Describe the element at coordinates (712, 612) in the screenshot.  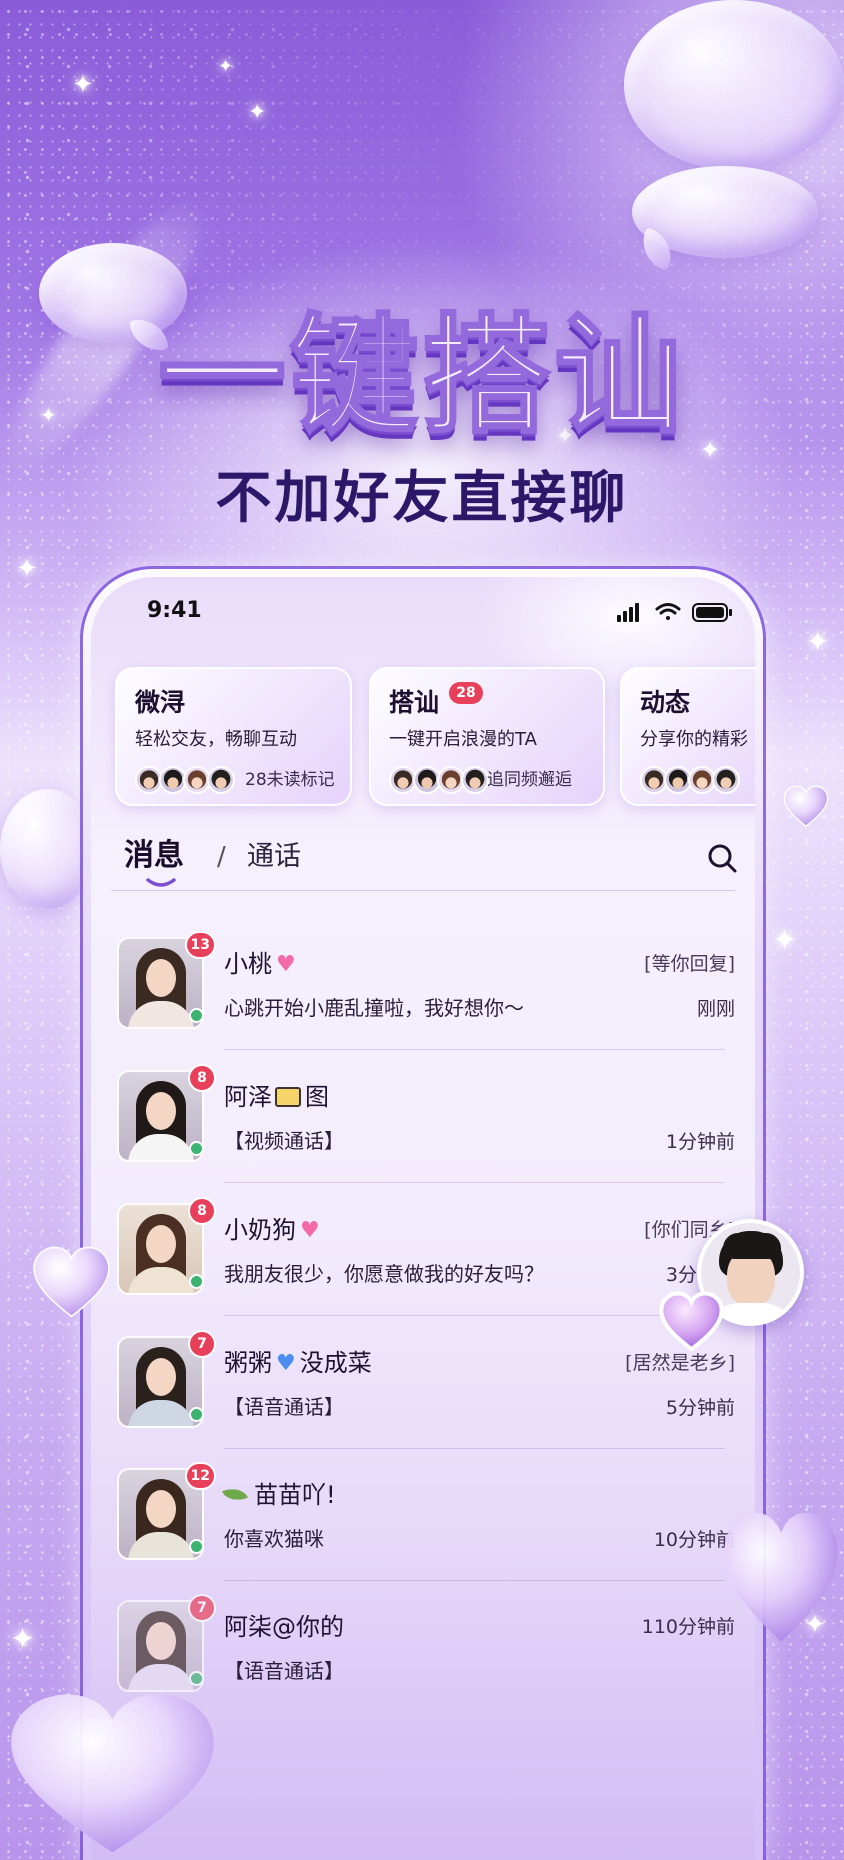
I see `battery-icon` at that location.